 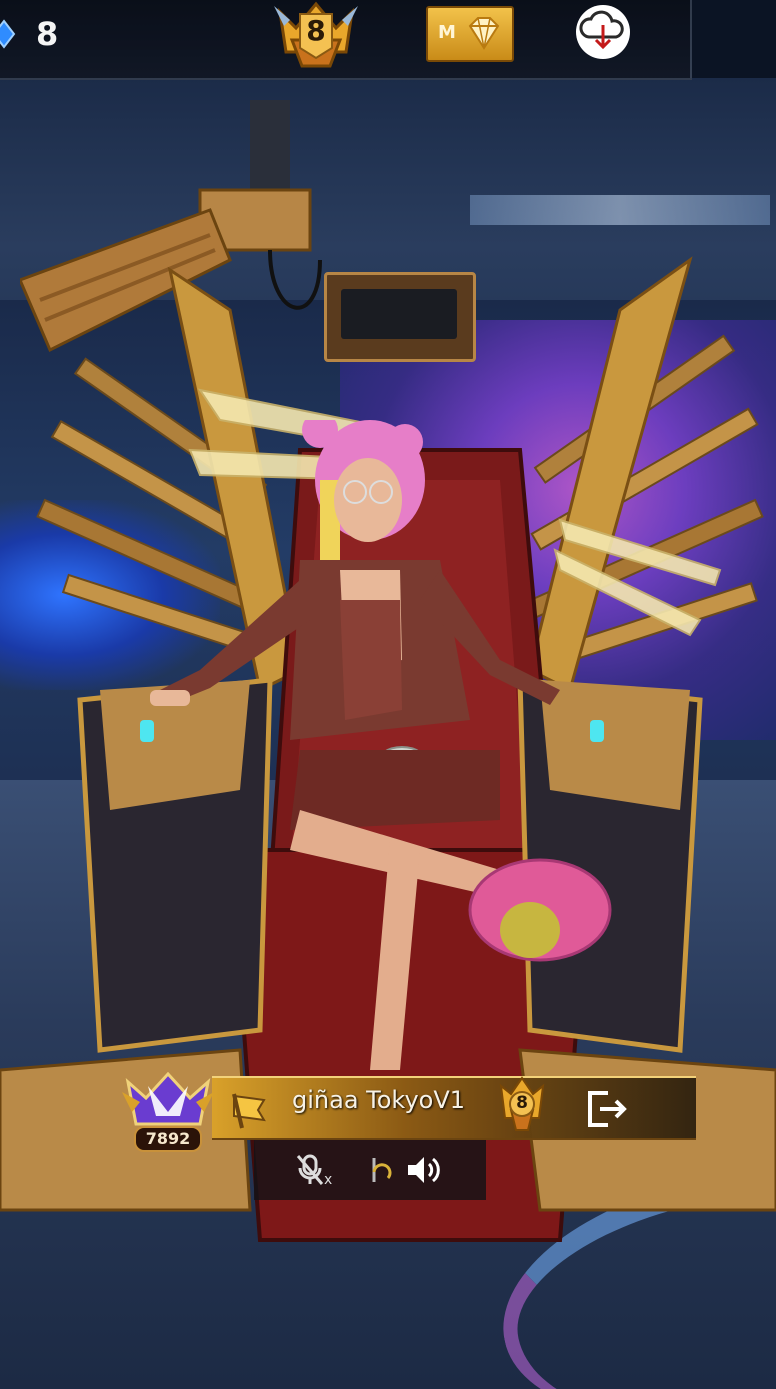 I want to click on diamond-icon, so click(x=8, y=34).